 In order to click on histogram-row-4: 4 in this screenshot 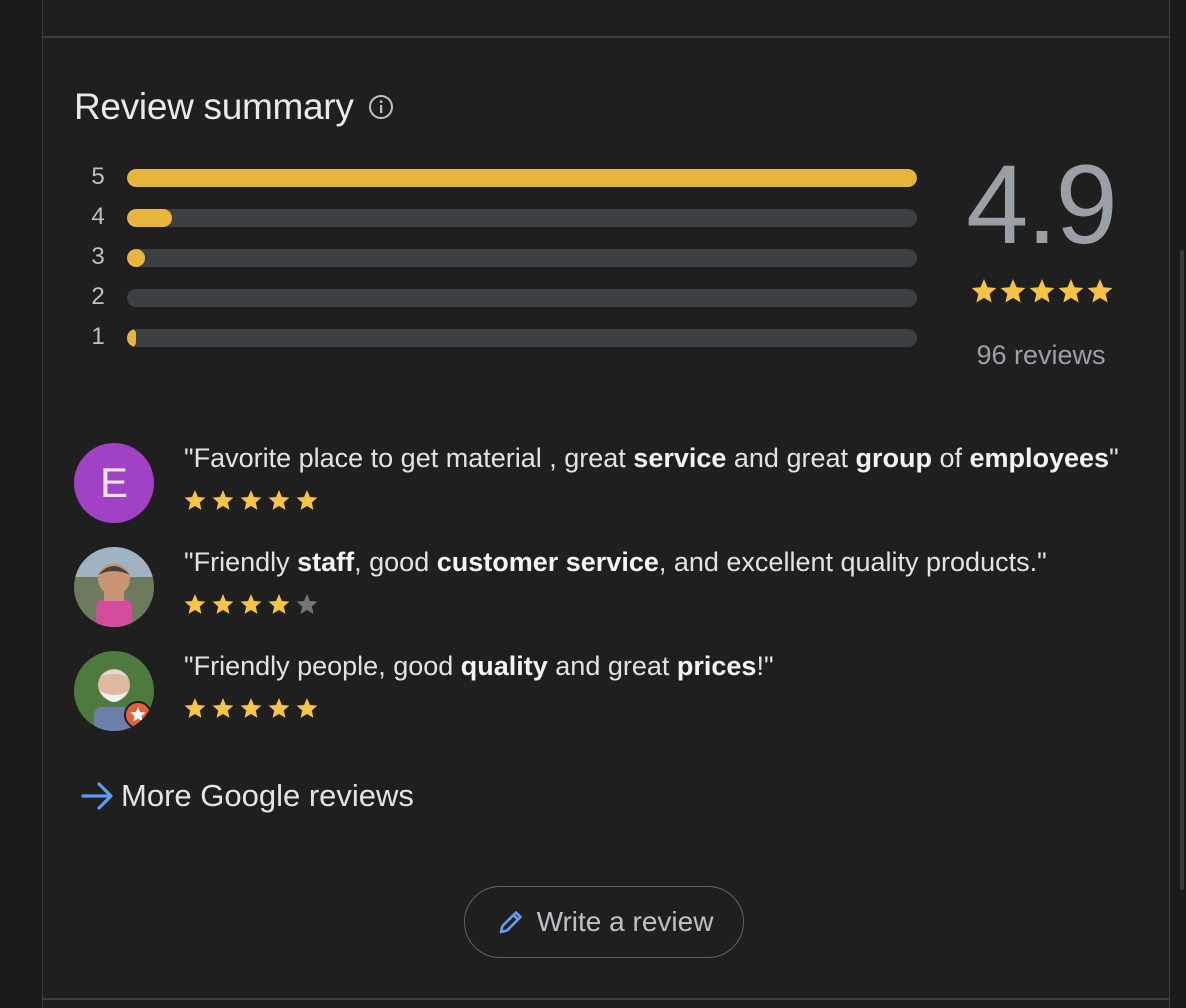, I will do `click(503, 220)`.